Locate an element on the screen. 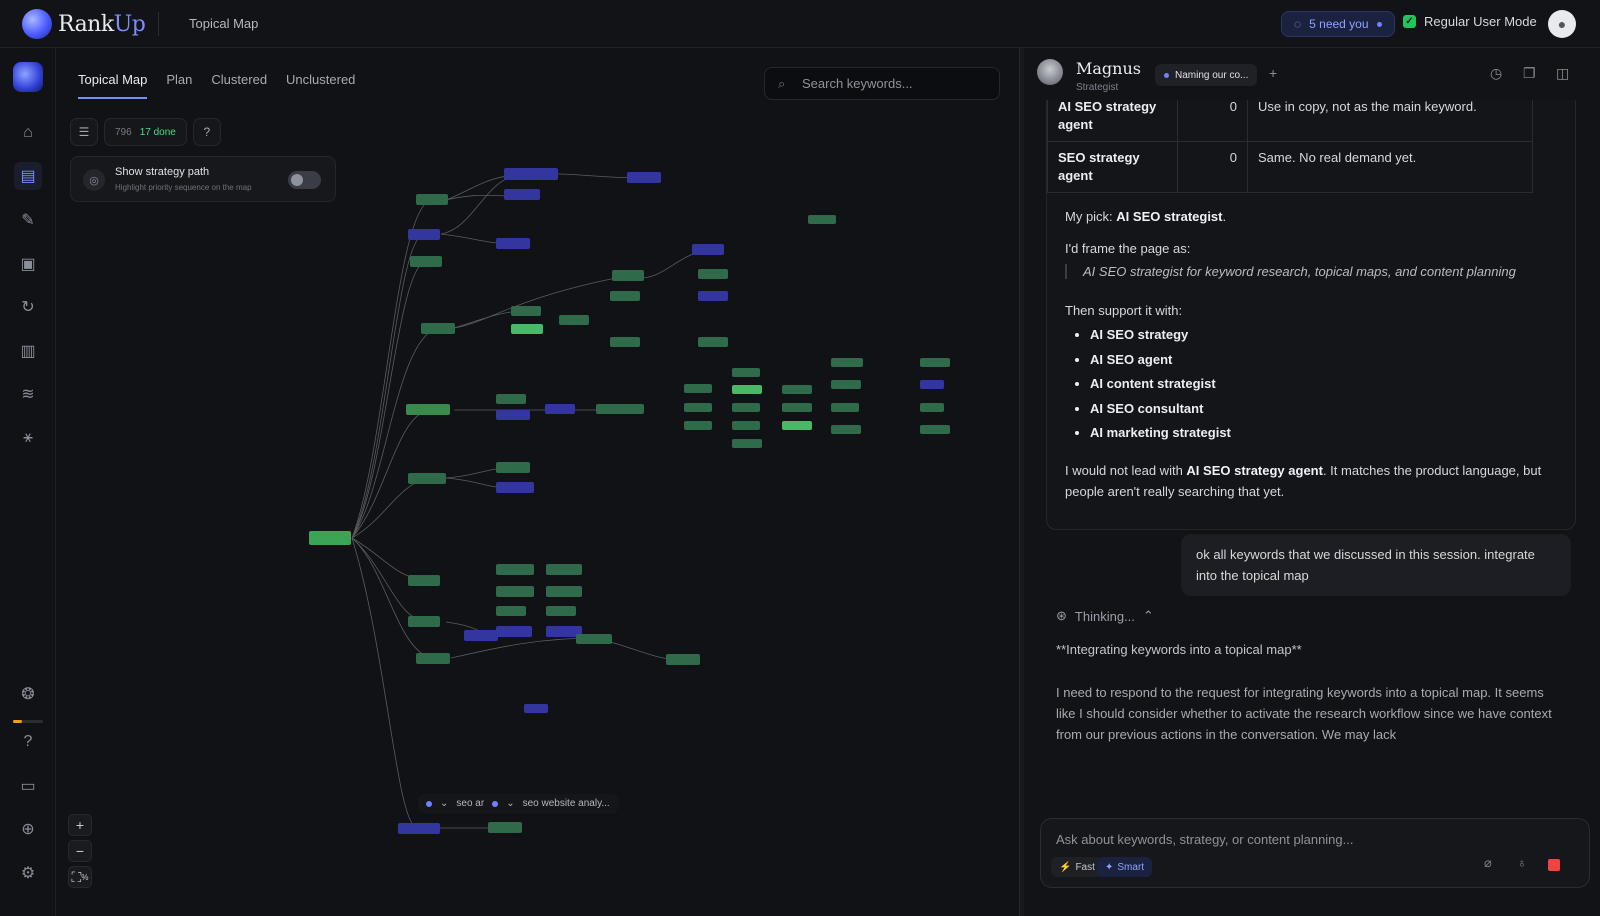 This screenshot has width=1600, height=916. document-icon: ✎ is located at coordinates (28, 220).